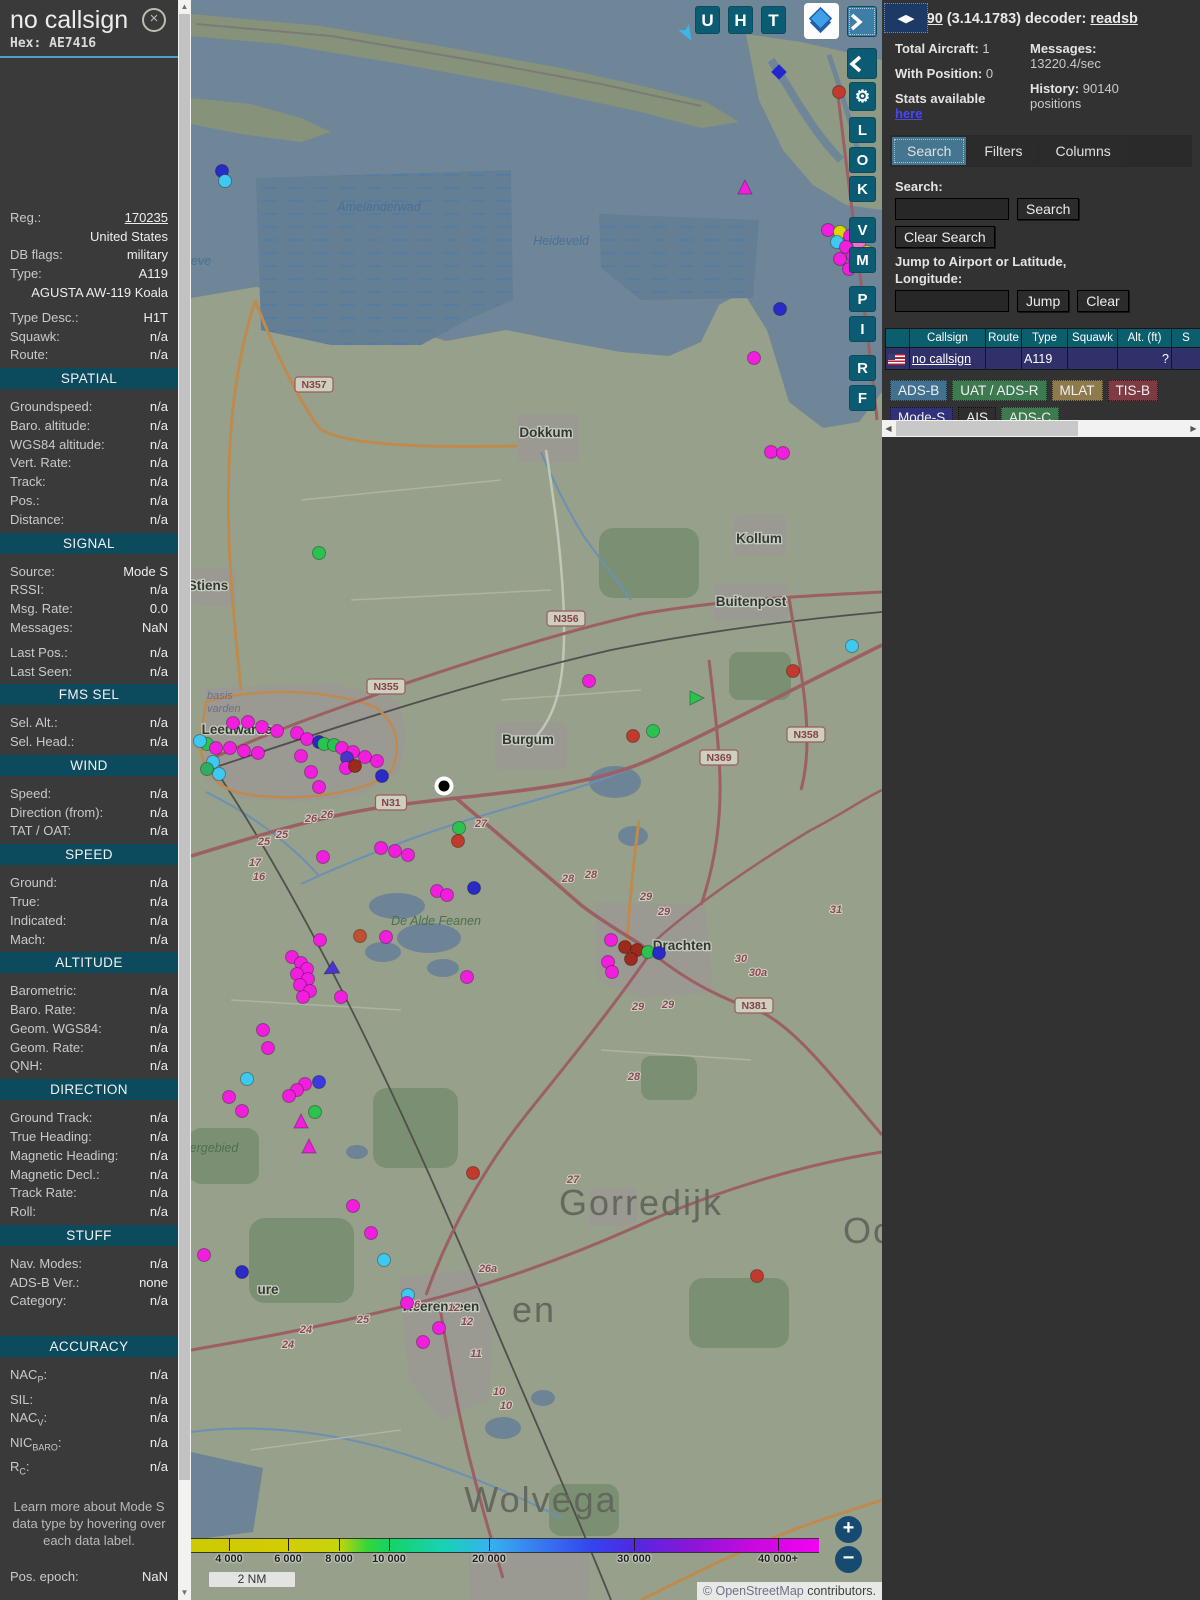  I want to click on map-button-p: P, so click(862, 299).